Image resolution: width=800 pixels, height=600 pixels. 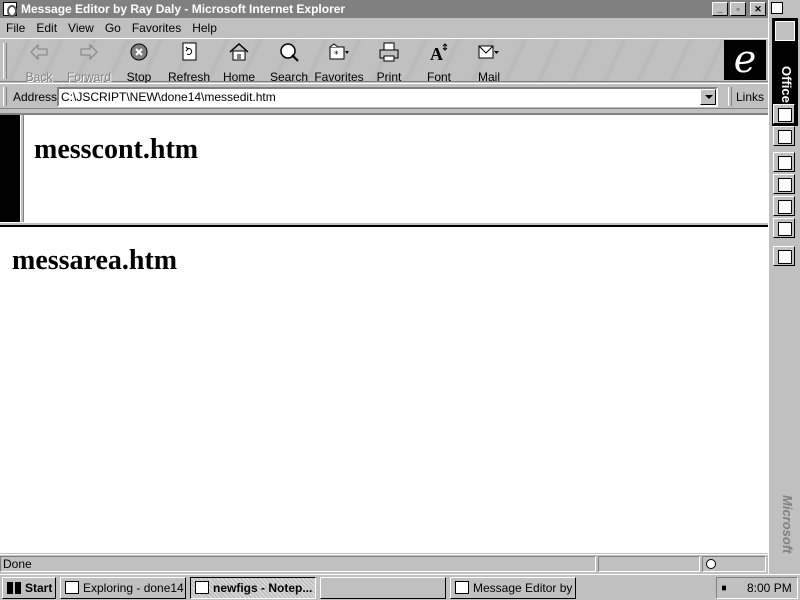 I want to click on menu-favorites: Favorites, so click(x=156, y=28).